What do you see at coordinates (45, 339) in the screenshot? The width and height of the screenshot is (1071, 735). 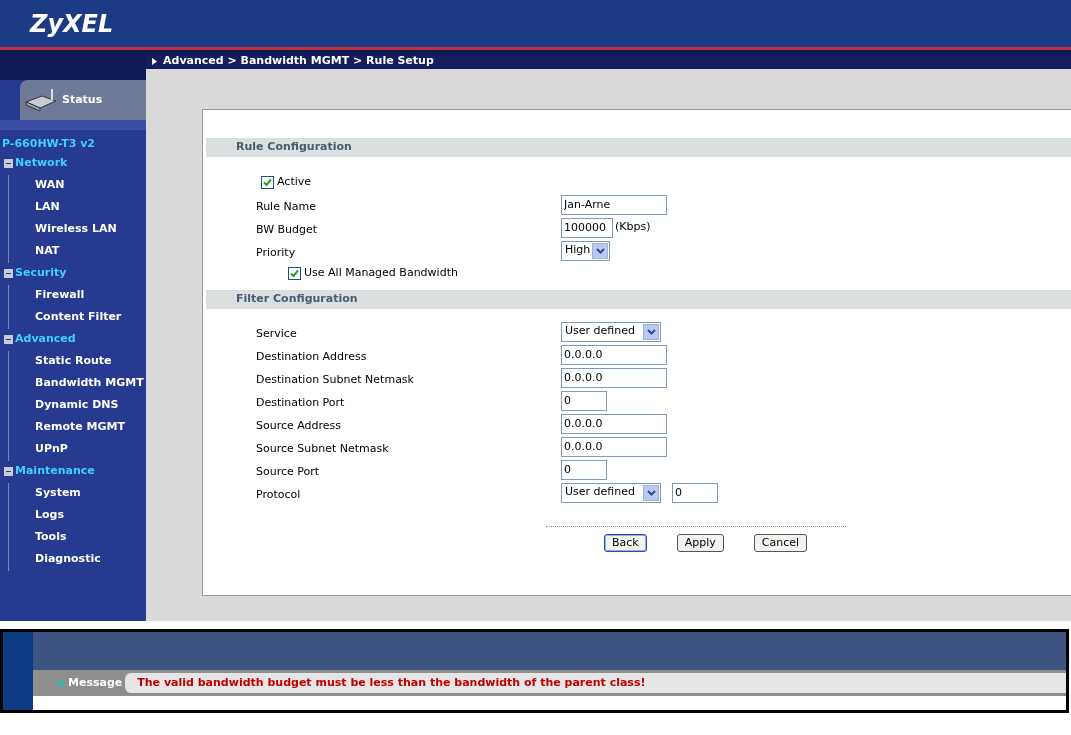 I see `menu-group: Advanced` at bounding box center [45, 339].